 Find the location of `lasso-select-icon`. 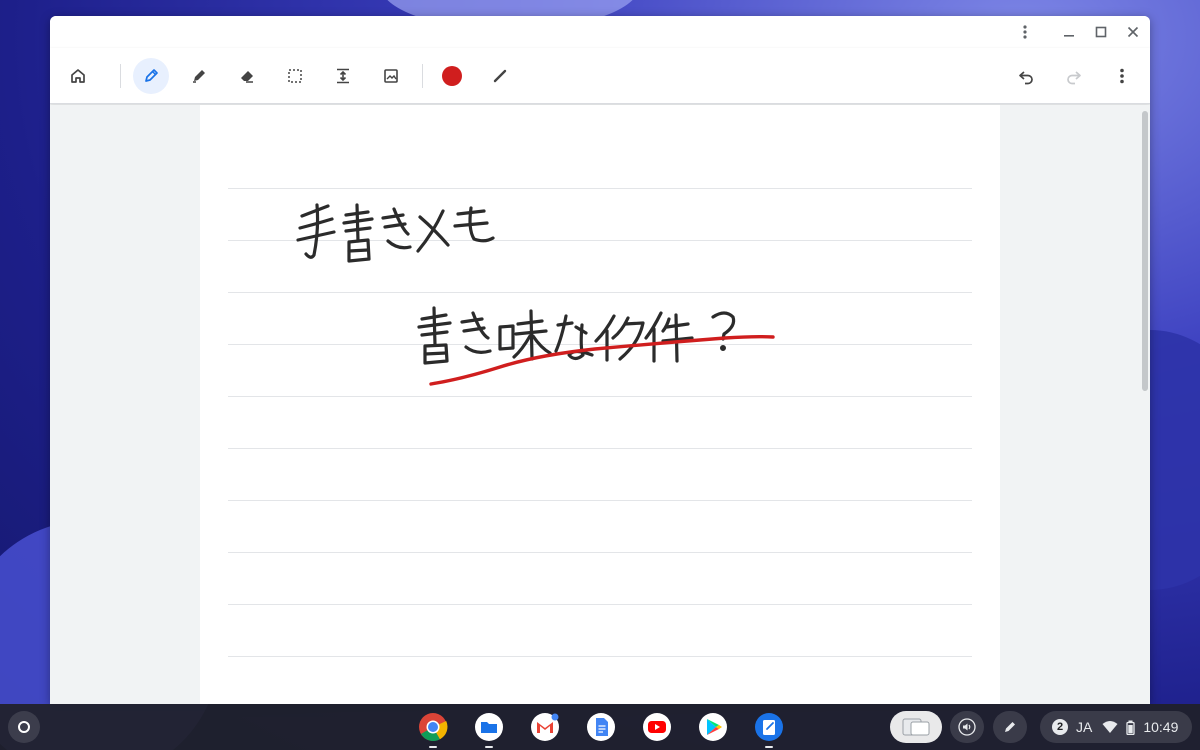

lasso-select-icon is located at coordinates (295, 76).